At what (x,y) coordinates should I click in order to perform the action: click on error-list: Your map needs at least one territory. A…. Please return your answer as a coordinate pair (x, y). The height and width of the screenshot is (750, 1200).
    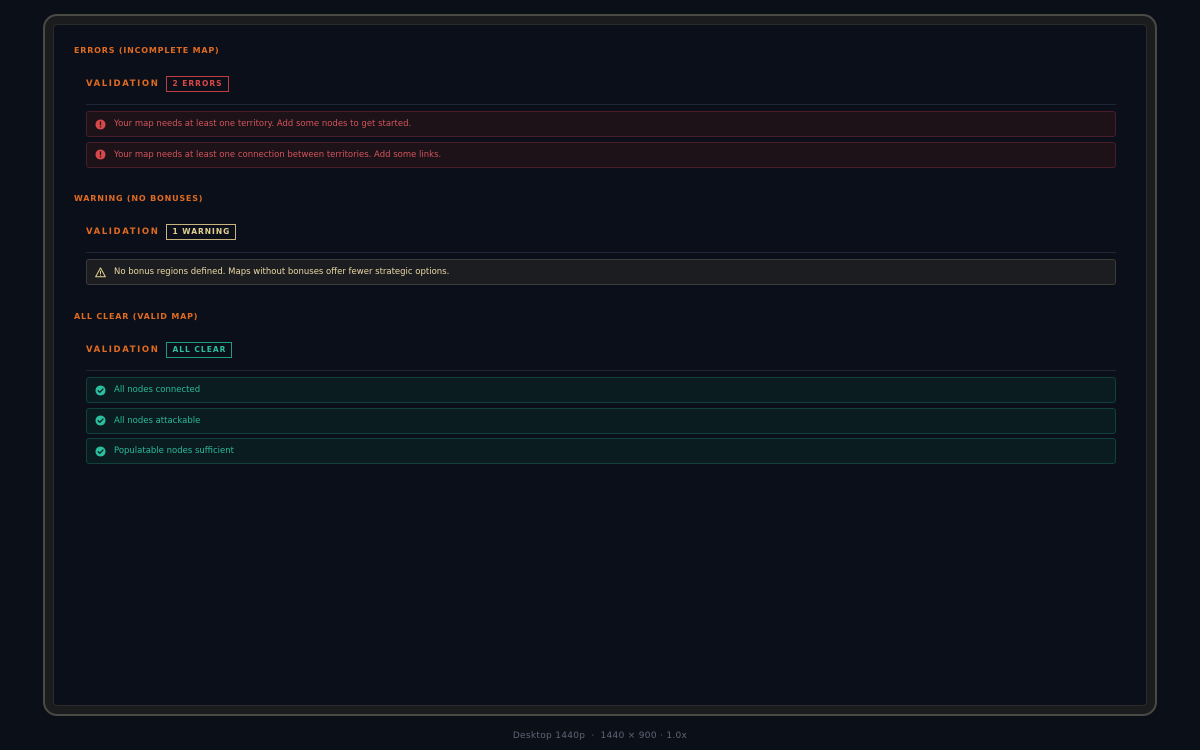
    Looking at the image, I should click on (601, 139).